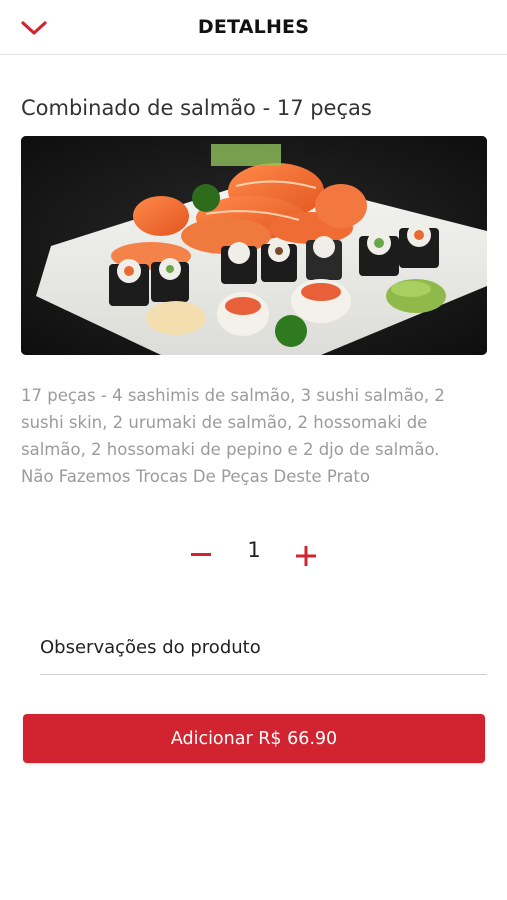  Describe the element at coordinates (196, 108) in the screenshot. I see `product-title: Combinado de salmão - 17 peças` at that location.